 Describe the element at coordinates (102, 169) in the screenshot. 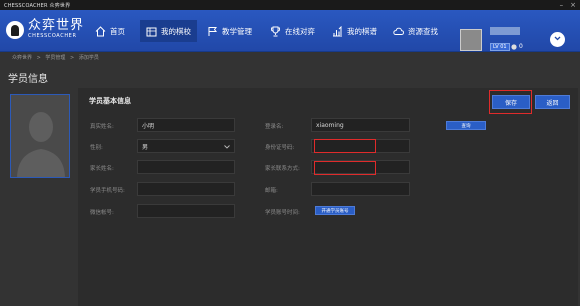

I see `parent-name-label: 家长姓名:` at that location.